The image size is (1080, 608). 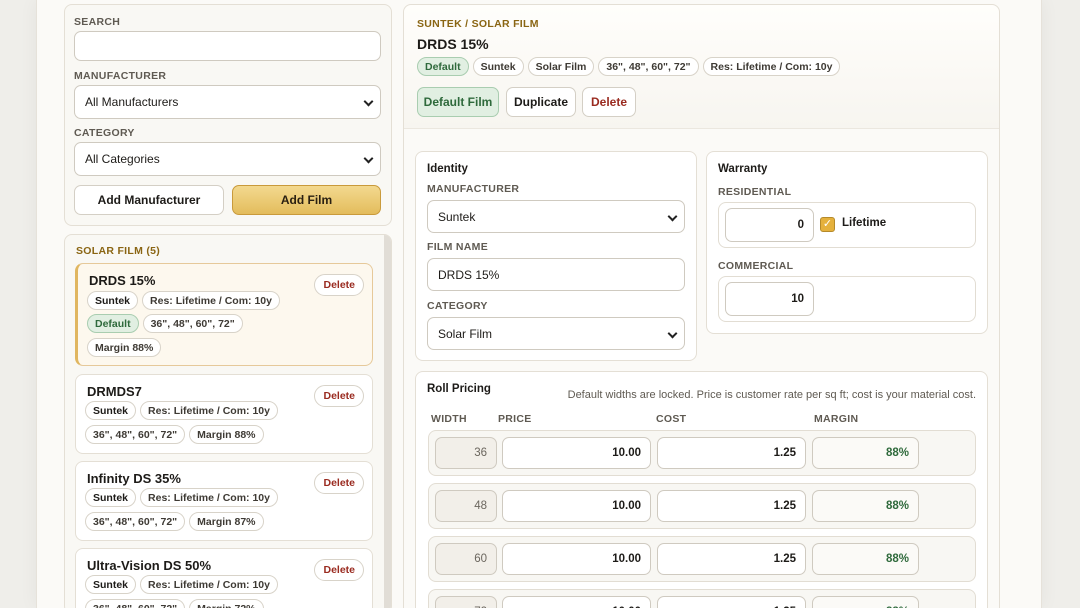 What do you see at coordinates (227, 159) in the screenshot?
I see `category-filter-select: All Categories` at bounding box center [227, 159].